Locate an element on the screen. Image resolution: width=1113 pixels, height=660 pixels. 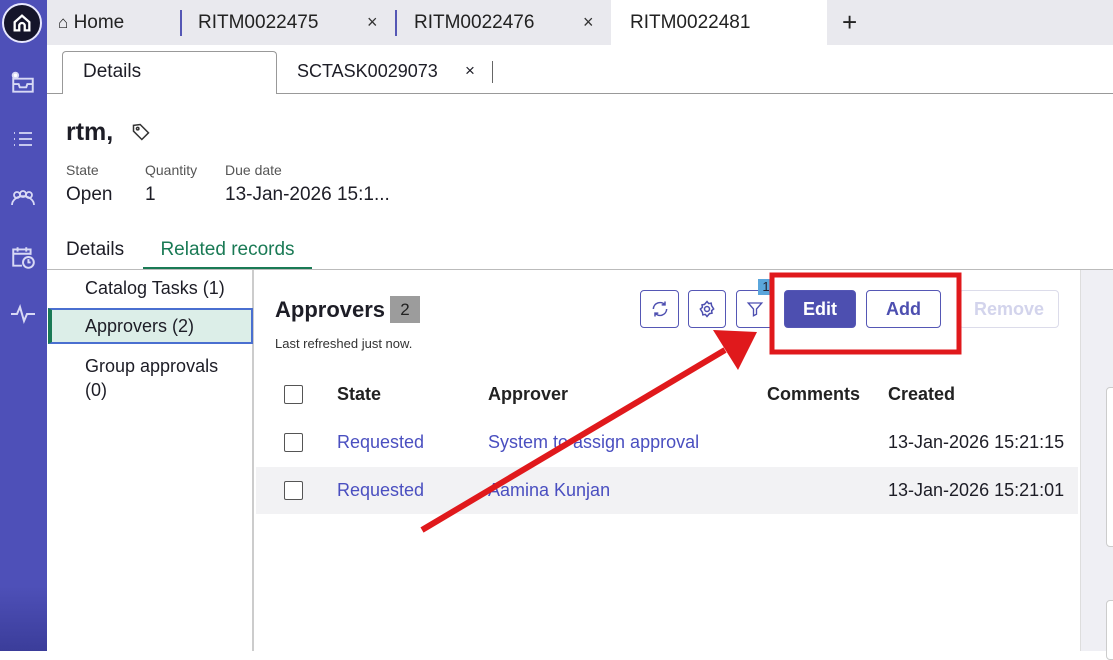
approvers-heading: Approvers is located at coordinates (330, 309).